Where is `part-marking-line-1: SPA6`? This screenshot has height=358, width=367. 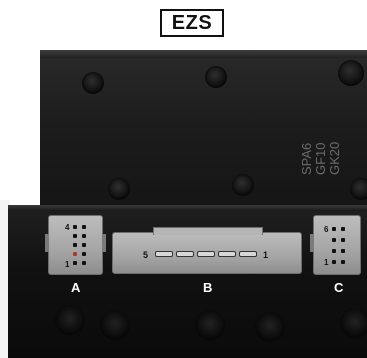
part-marking-line-1: SPA6 is located at coordinates (306, 158).